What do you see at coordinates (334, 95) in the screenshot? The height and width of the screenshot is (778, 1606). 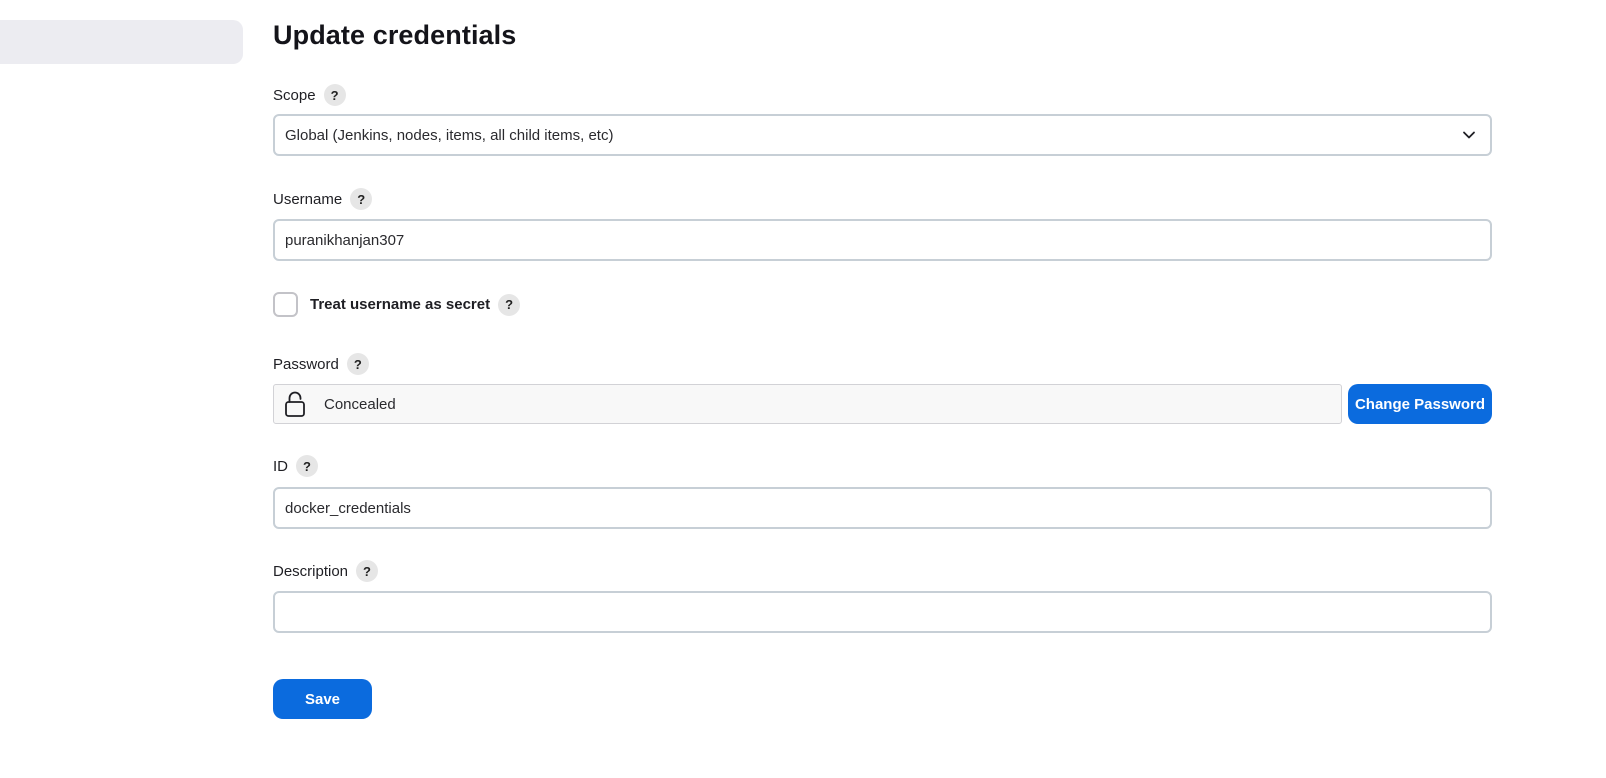 I see `scope-help-button: ?` at bounding box center [334, 95].